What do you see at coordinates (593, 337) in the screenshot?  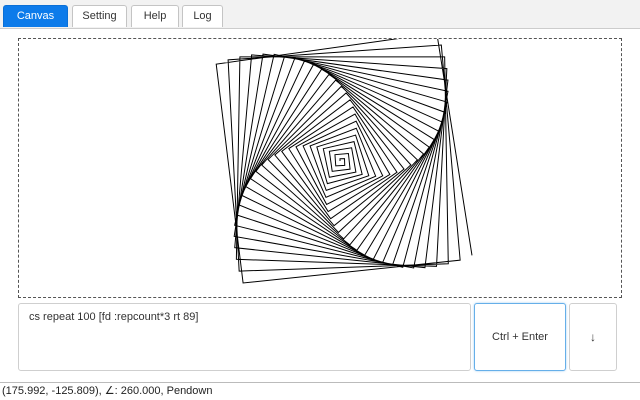 I see `down-arrow-icon: ↓` at bounding box center [593, 337].